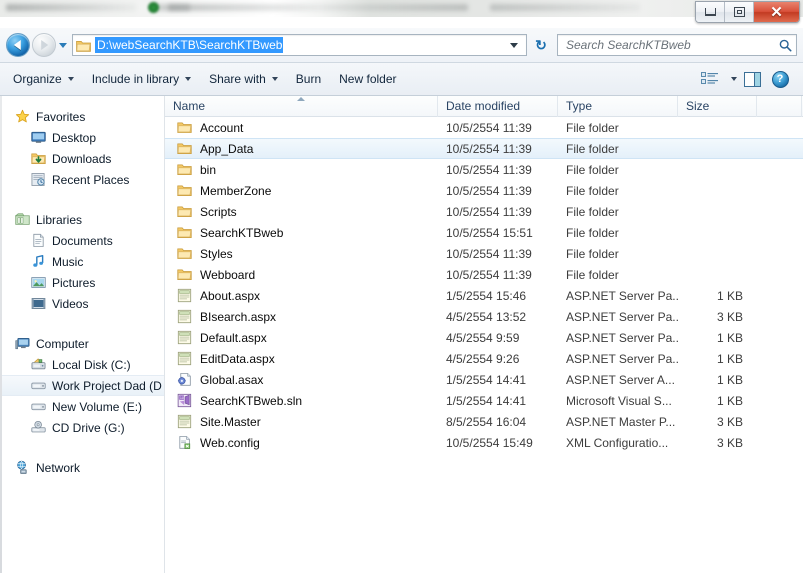 This screenshot has height=573, width=803. What do you see at coordinates (301, 275) in the screenshot?
I see `file-name-cell: Webboard` at bounding box center [301, 275].